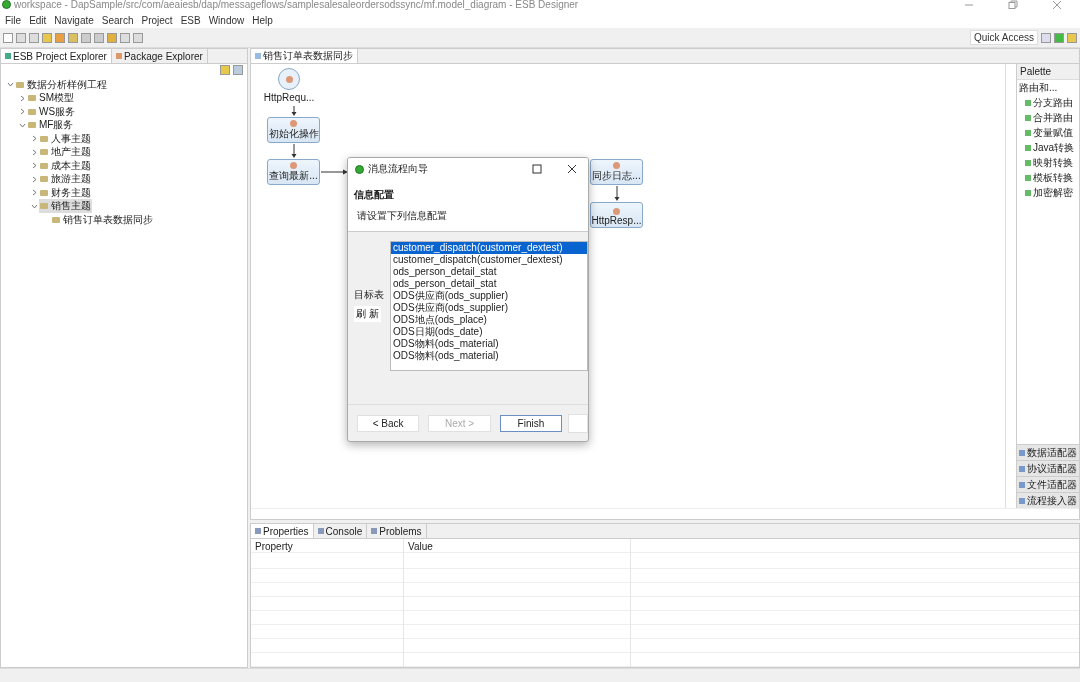 This screenshot has width=1080, height=682. What do you see at coordinates (56, 56) in the screenshot?
I see `view-tab: ESB Project Explorer` at bounding box center [56, 56].